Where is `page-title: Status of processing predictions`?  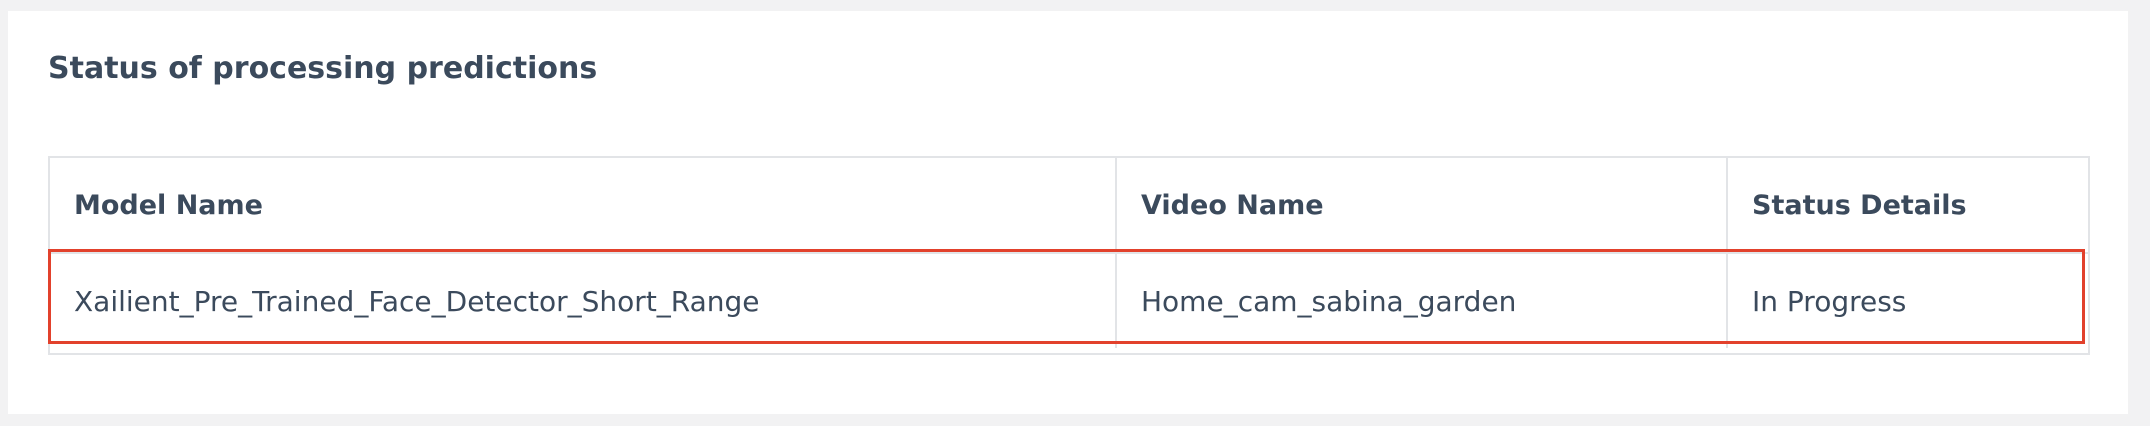 page-title: Status of processing predictions is located at coordinates (323, 68).